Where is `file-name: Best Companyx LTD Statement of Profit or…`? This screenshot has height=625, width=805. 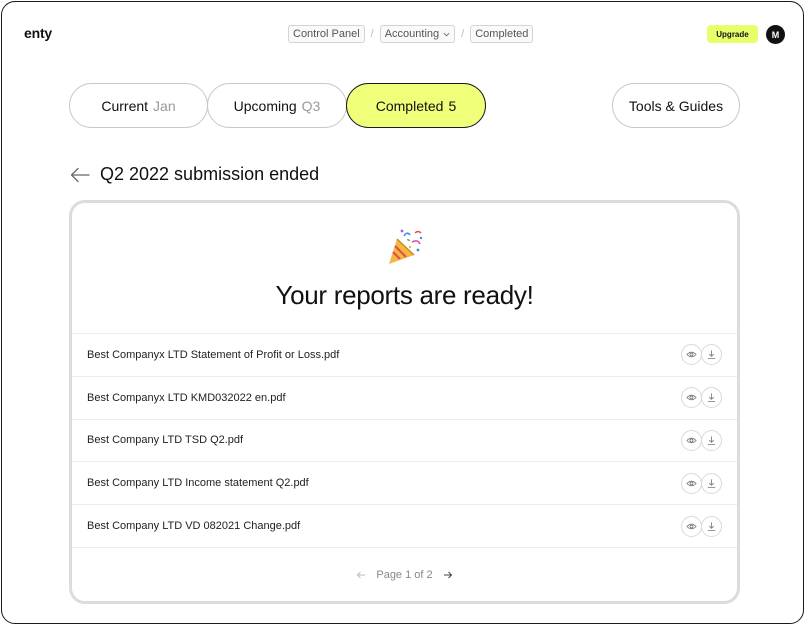 file-name: Best Companyx LTD Statement of Profit or… is located at coordinates (213, 354).